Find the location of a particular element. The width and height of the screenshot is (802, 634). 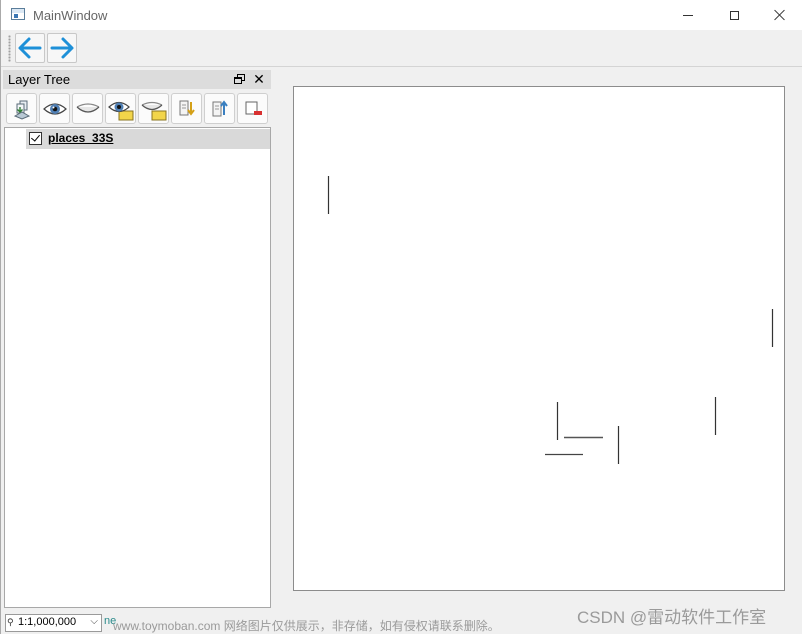

maximize-button is located at coordinates (734, 15).